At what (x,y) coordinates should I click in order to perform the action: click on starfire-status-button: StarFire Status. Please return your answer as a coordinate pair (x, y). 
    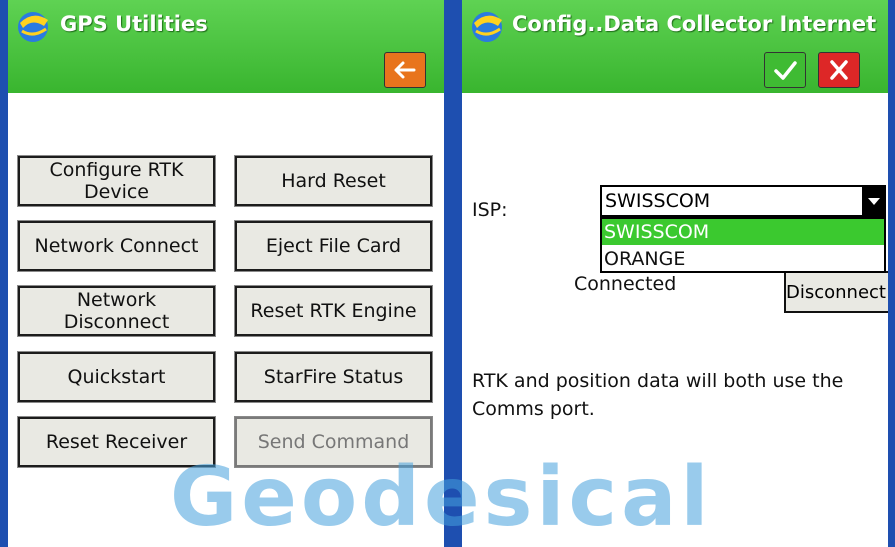
    Looking at the image, I should click on (333, 377).